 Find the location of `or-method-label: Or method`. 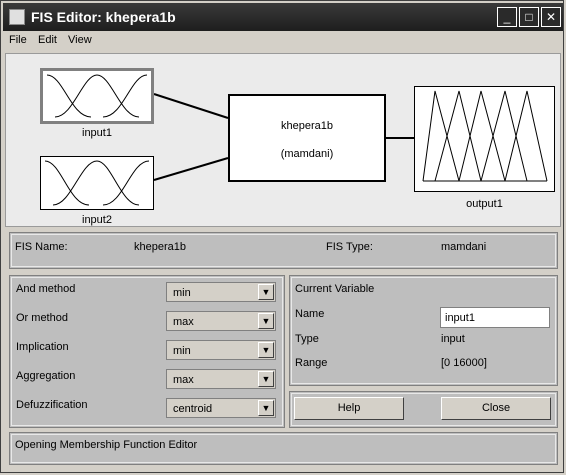

or-method-label: Or method is located at coordinates (42, 318).